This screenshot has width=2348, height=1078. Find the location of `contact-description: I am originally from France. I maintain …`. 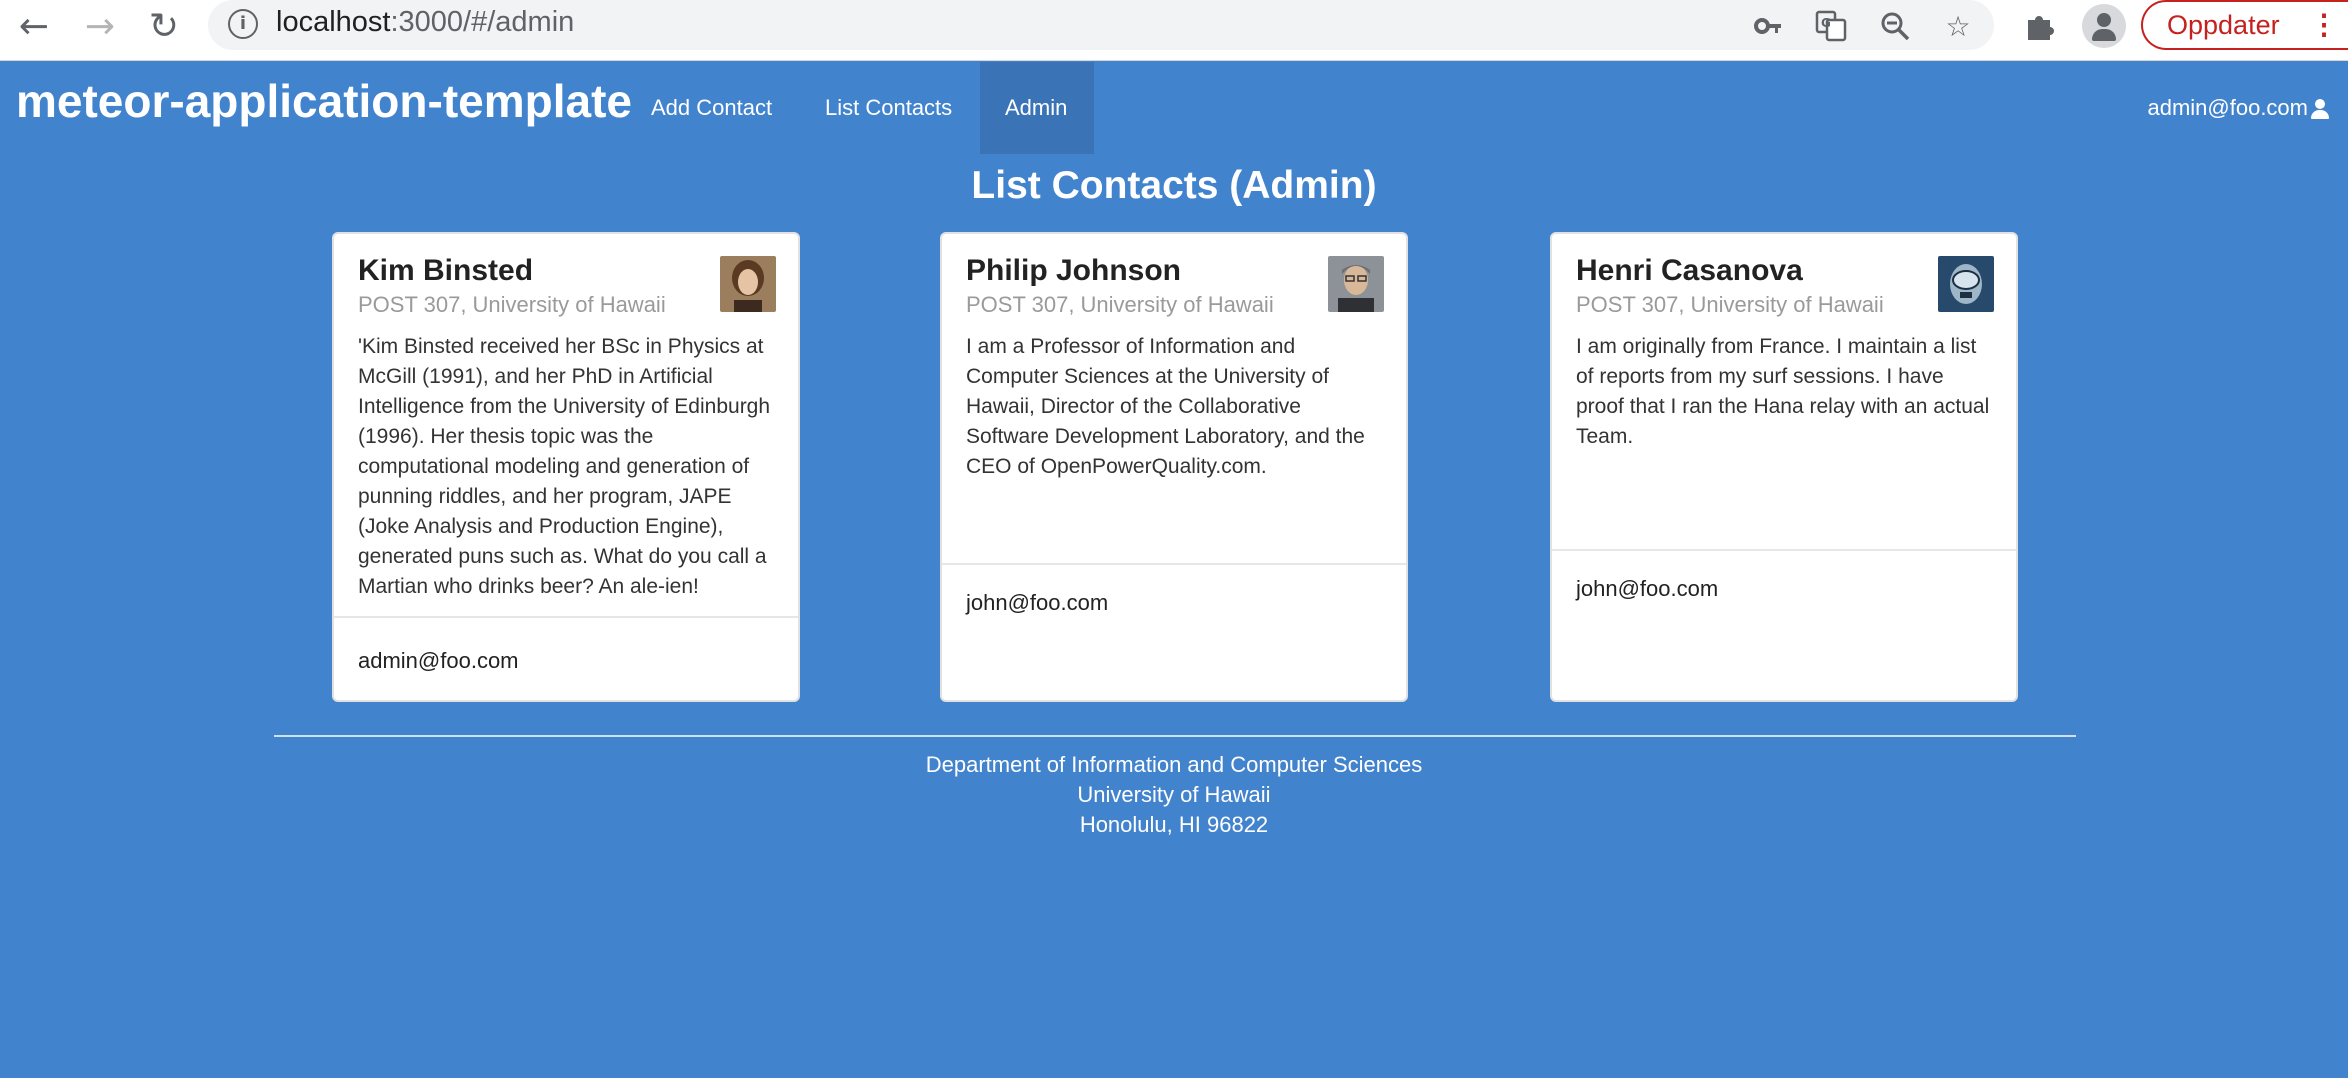

contact-description: I am originally from France. I maintain … is located at coordinates (1783, 391).